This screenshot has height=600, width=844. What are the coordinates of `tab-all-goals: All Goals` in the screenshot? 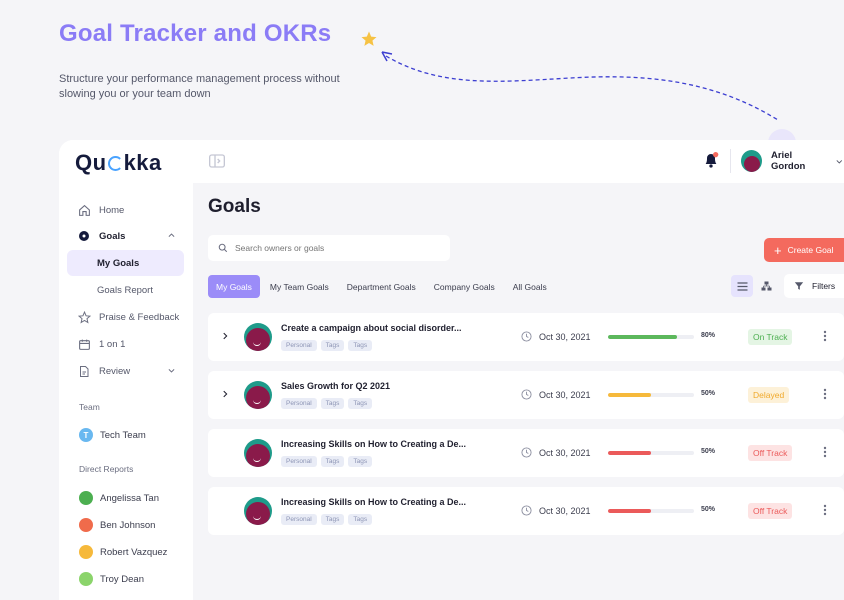 It's located at (530, 286).